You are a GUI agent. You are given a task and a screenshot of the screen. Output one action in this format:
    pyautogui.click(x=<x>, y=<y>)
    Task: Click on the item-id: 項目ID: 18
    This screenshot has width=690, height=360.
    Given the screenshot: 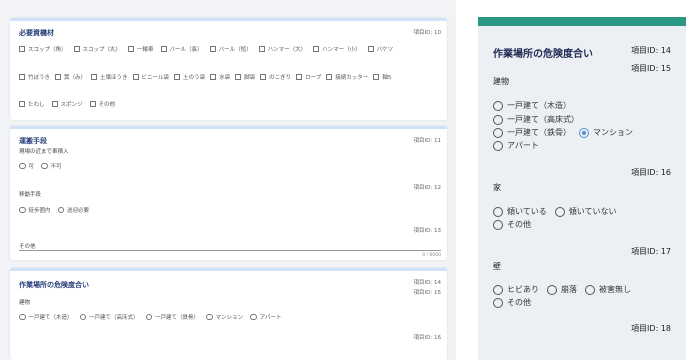 What is the action you would take?
    pyautogui.click(x=651, y=328)
    